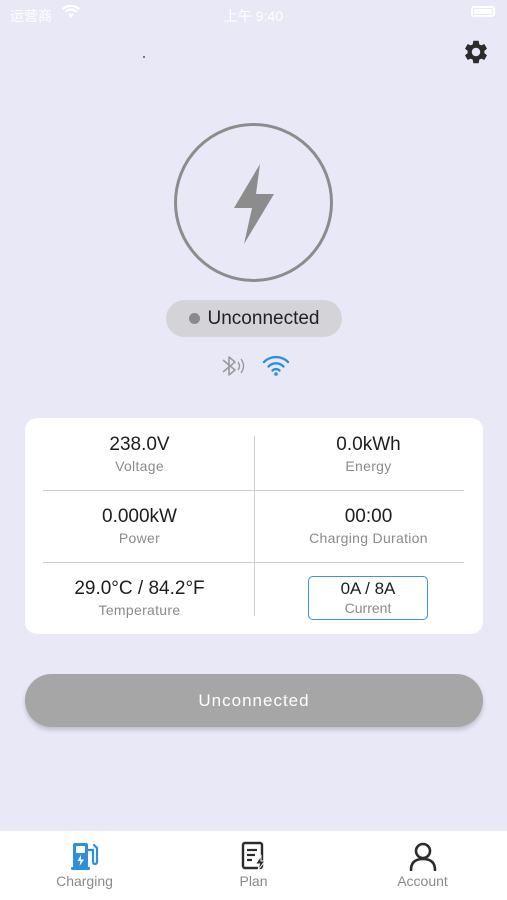 The image size is (507, 900). I want to click on start-charging-button: Unconnected, so click(254, 700).